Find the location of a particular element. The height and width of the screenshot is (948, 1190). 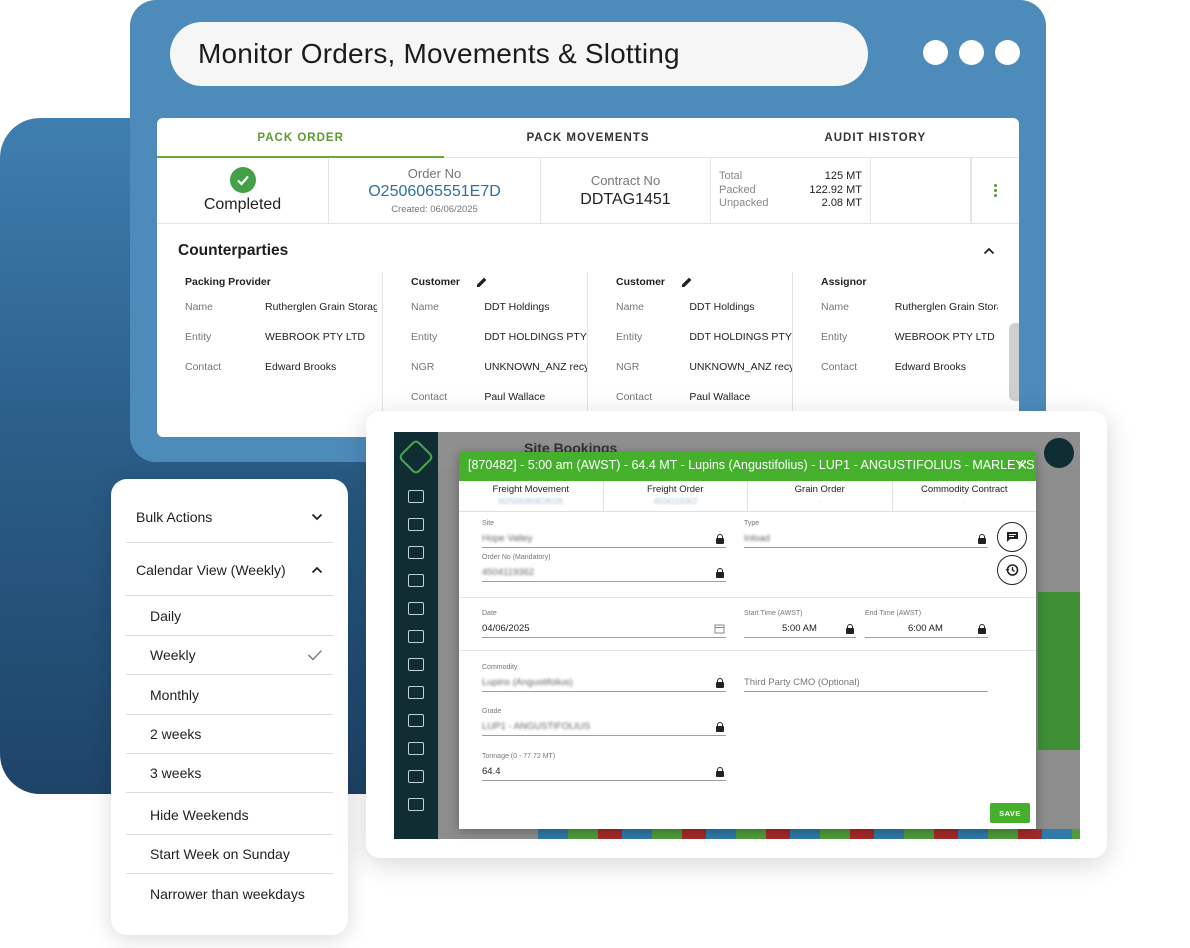

status-cell: Completed is located at coordinates (243, 190).